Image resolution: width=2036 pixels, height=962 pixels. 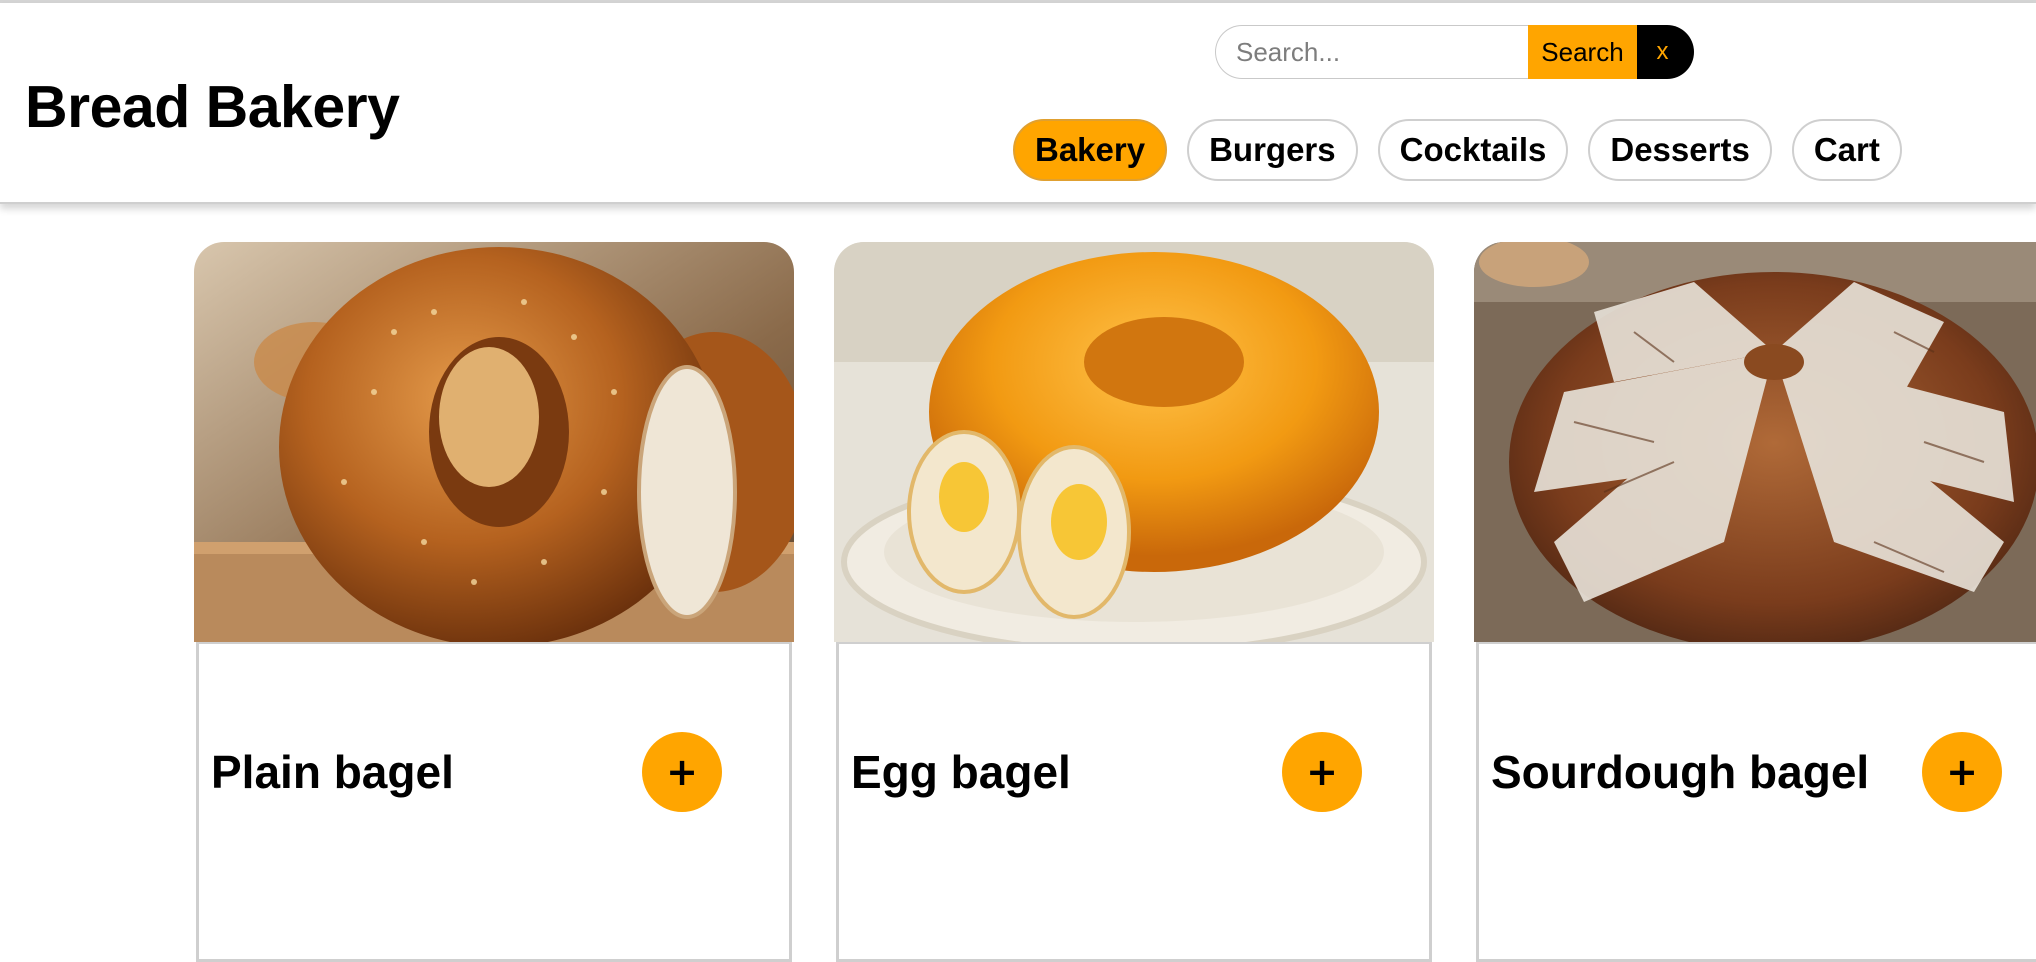 What do you see at coordinates (212, 107) in the screenshot?
I see `site-title: Bread Bakery` at bounding box center [212, 107].